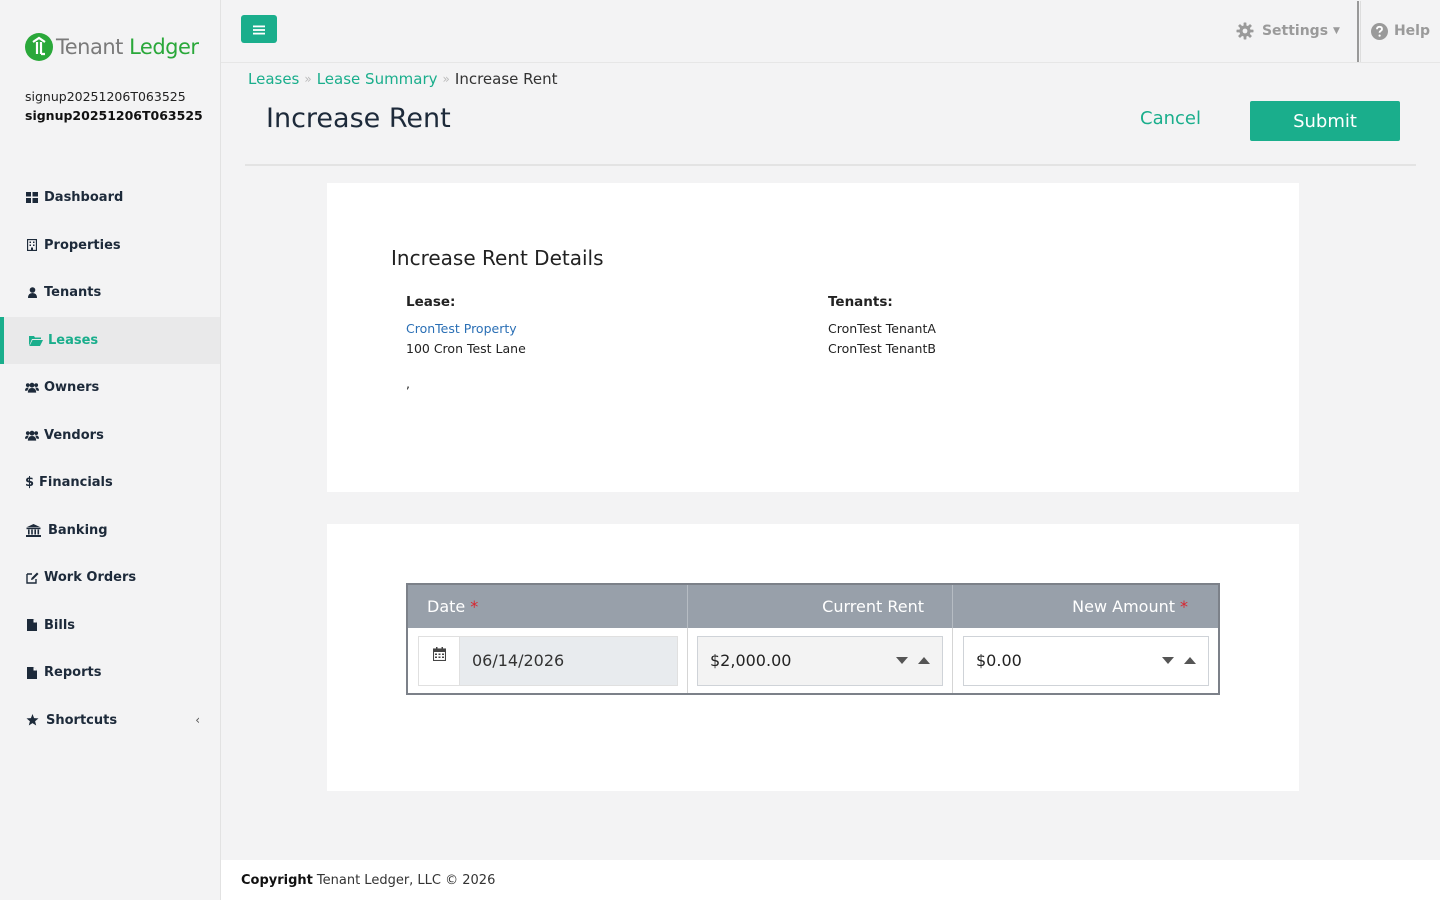 The width and height of the screenshot is (1440, 900). I want to click on cancel-button: Cancel, so click(1170, 118).